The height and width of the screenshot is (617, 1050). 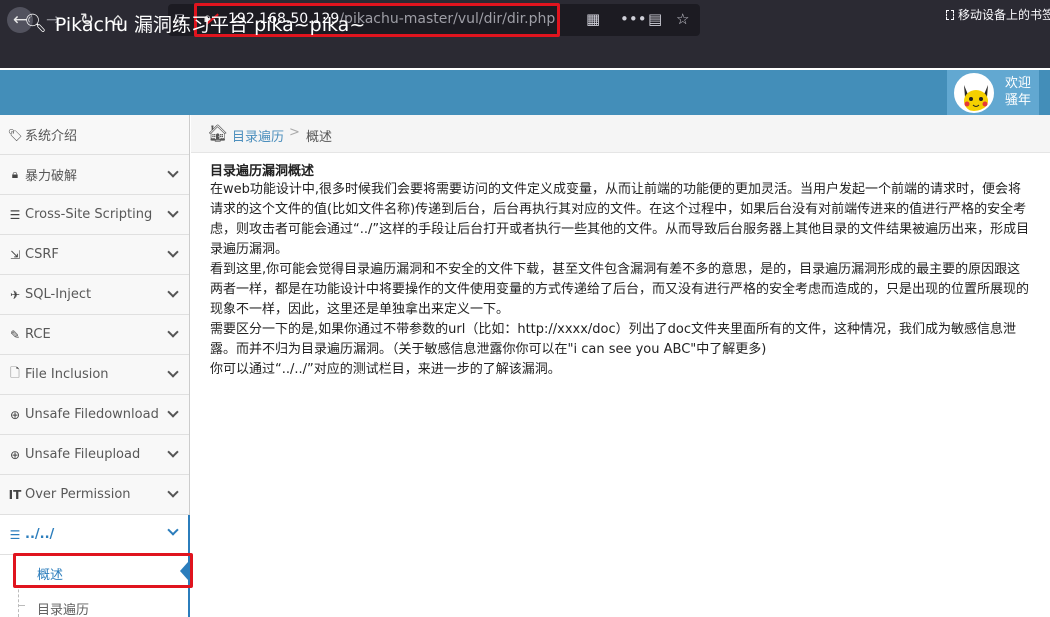 What do you see at coordinates (58, 294) in the screenshot?
I see `sidebar-item-label: SQL-Inject` at bounding box center [58, 294].